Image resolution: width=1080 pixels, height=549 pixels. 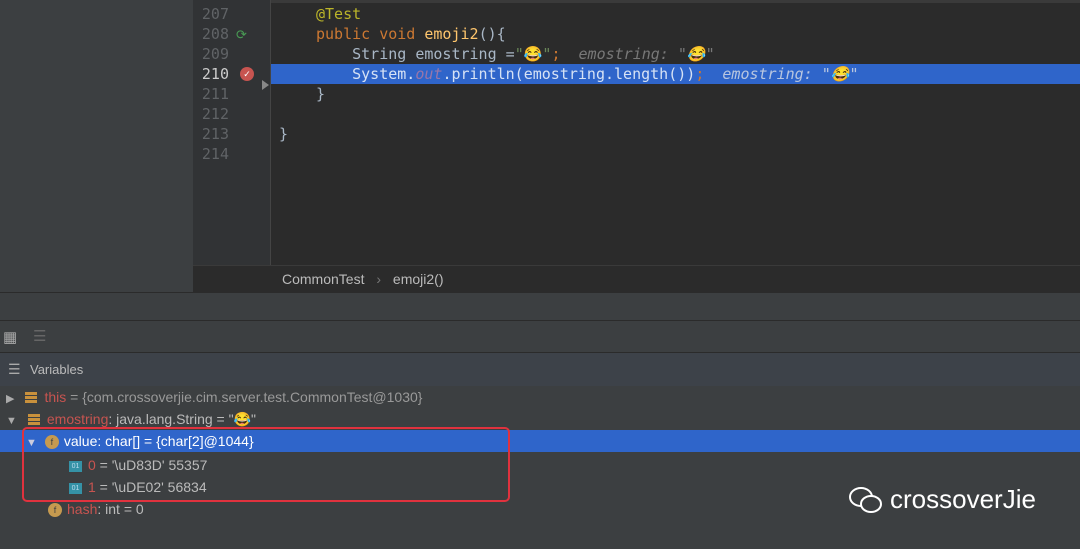 I want to click on variables-title: Variables, so click(x=57, y=369).